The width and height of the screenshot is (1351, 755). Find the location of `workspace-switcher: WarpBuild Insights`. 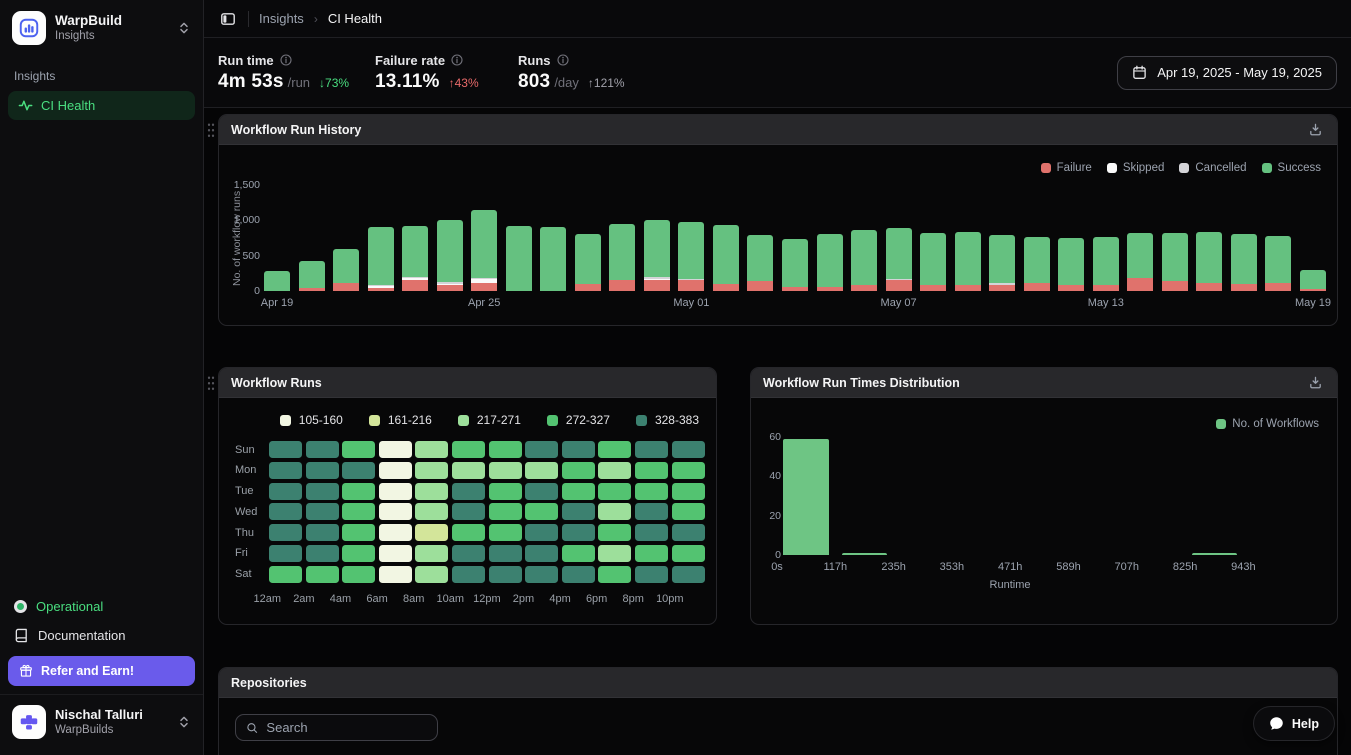

workspace-switcher: WarpBuild Insights is located at coordinates (101, 27).